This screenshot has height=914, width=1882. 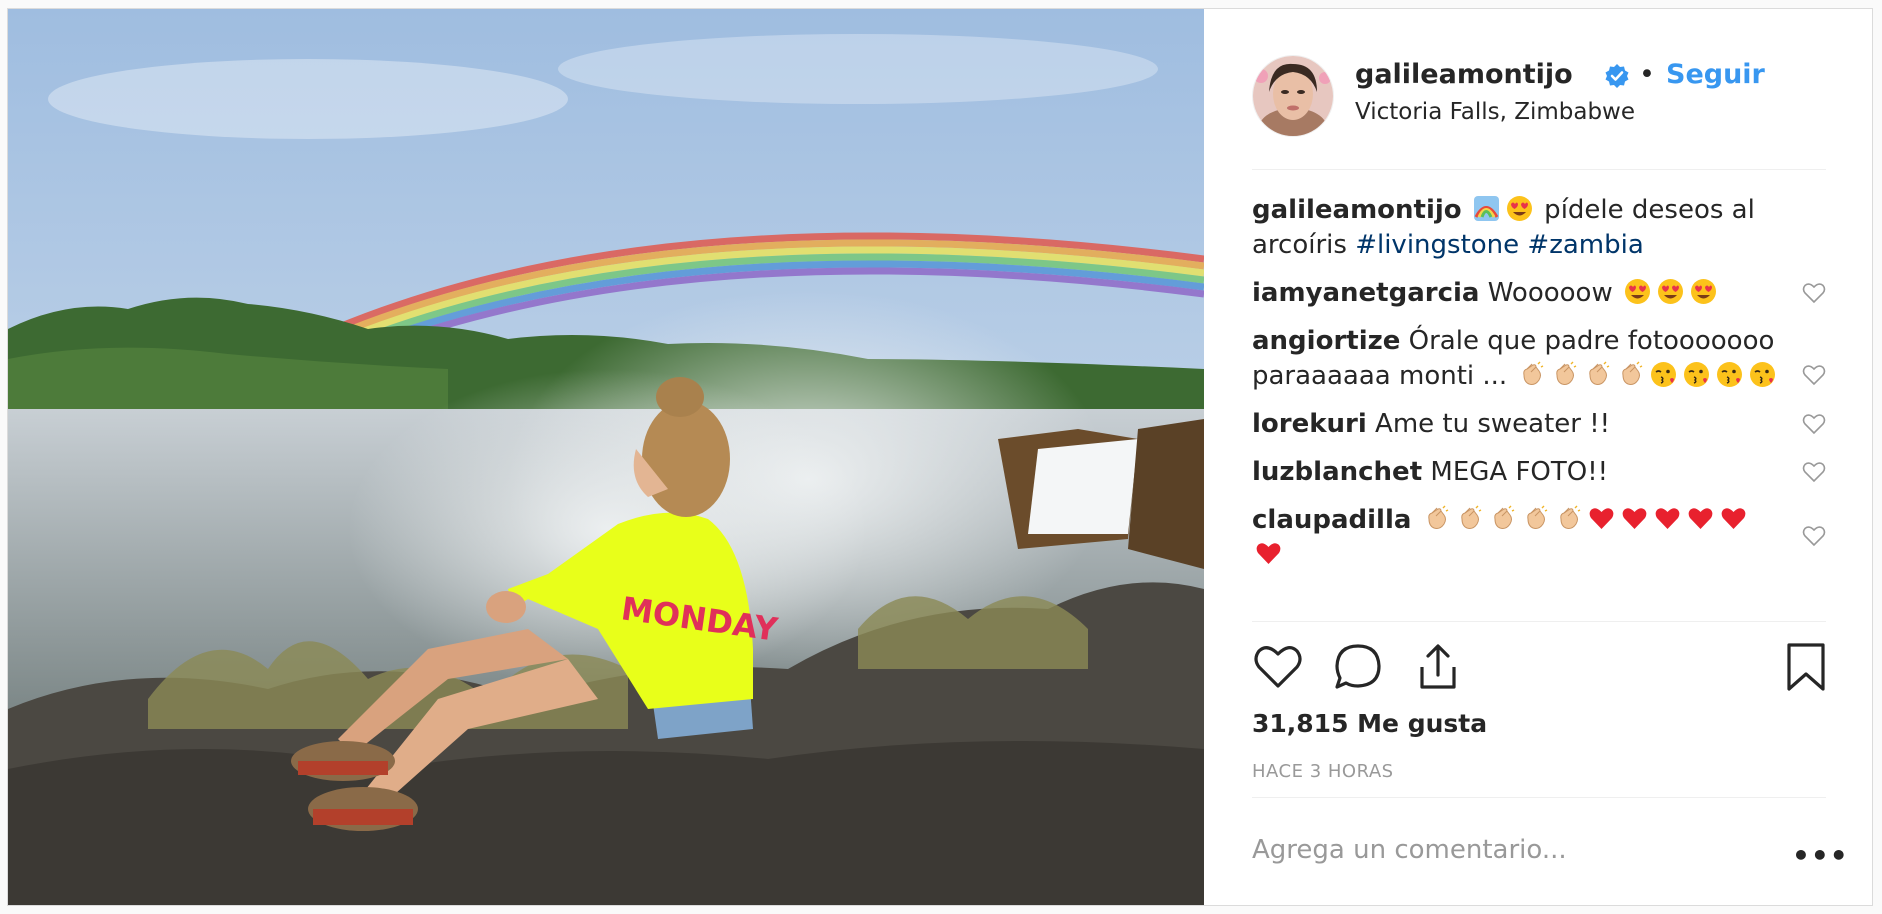 I want to click on comment-text: MEGA FOTO!!, so click(x=1519, y=472).